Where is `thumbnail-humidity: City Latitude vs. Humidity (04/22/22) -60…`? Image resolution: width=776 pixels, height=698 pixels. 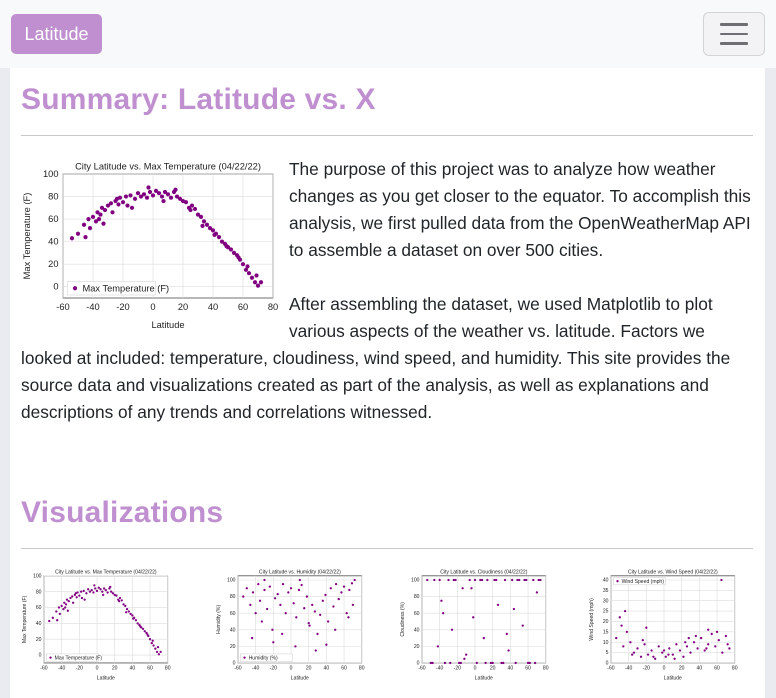
thumbnail-humidity: City Latitude vs. Humidity (04/22/22) -60… is located at coordinates (290, 623).